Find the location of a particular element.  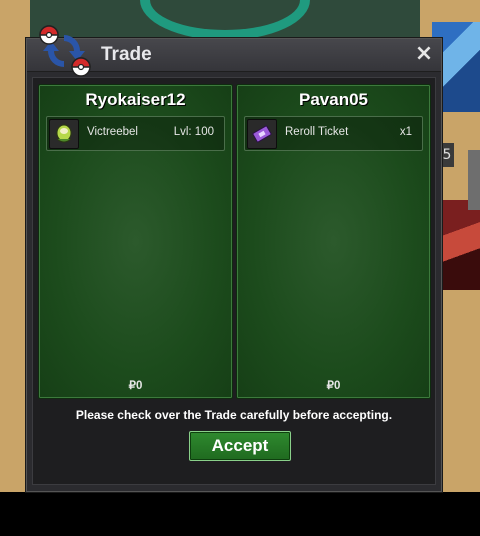

side-counter: 5 is located at coordinates (447, 155).